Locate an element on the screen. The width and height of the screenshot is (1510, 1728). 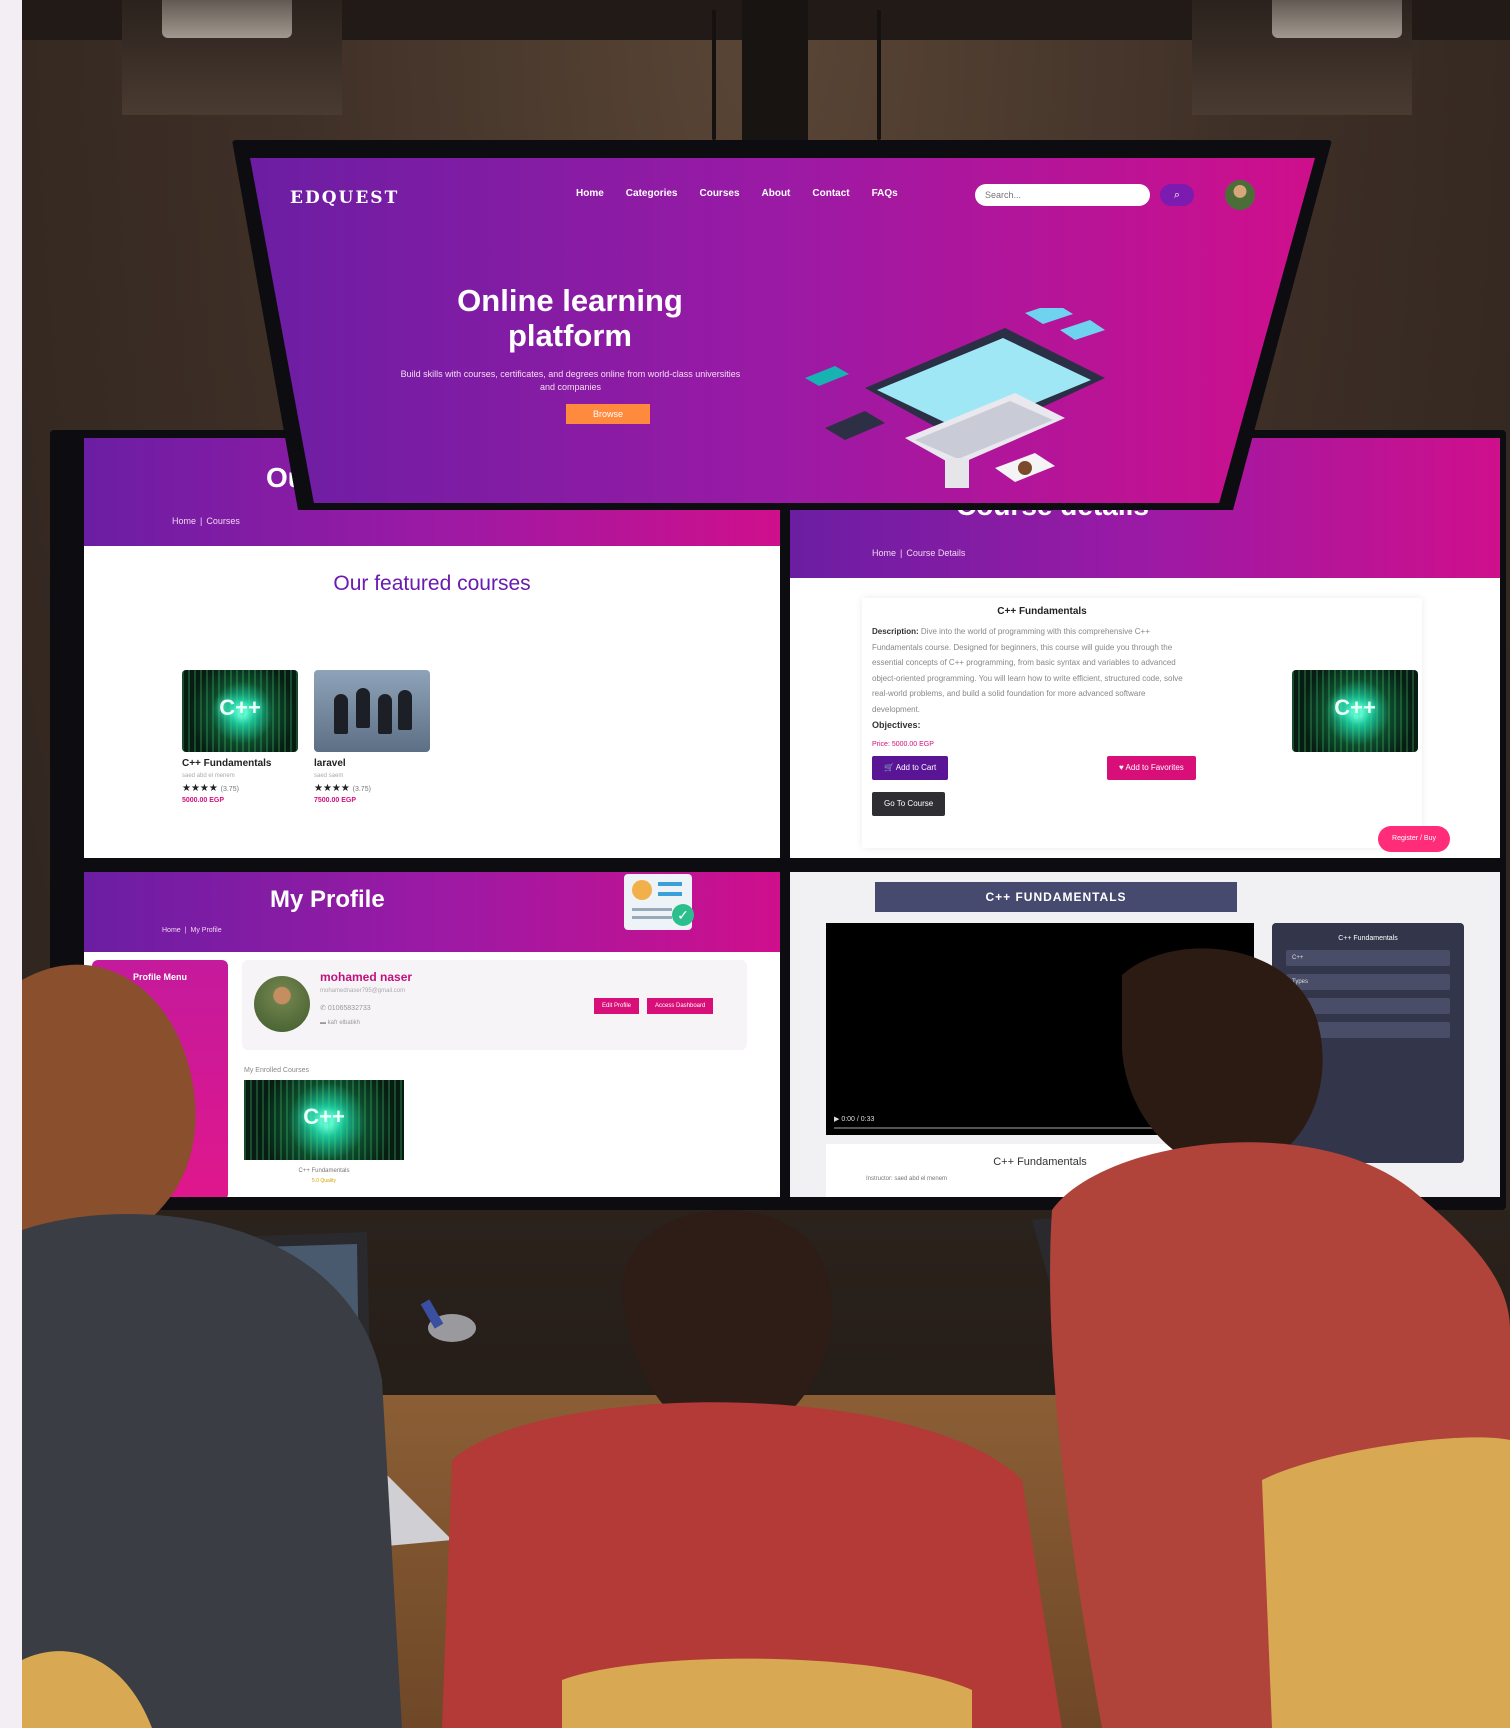
breadcrumb-courses: Courses is located at coordinates (223, 521).